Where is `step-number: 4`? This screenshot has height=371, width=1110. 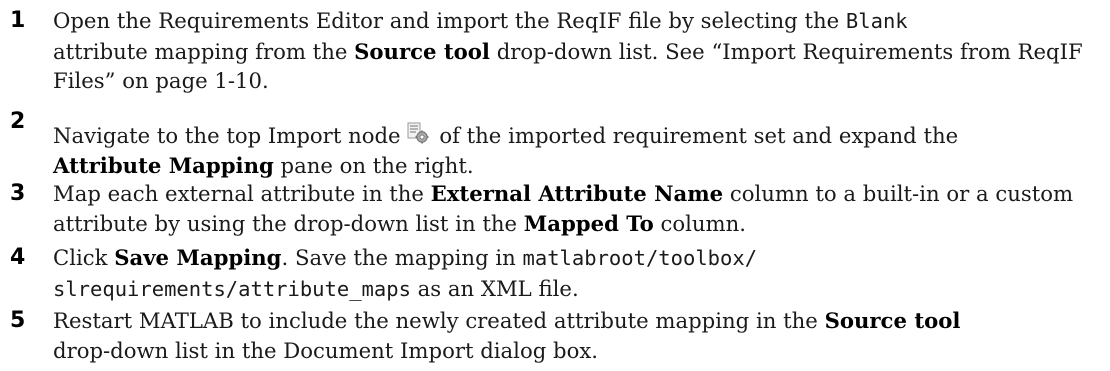
step-number: 4 is located at coordinates (18, 257).